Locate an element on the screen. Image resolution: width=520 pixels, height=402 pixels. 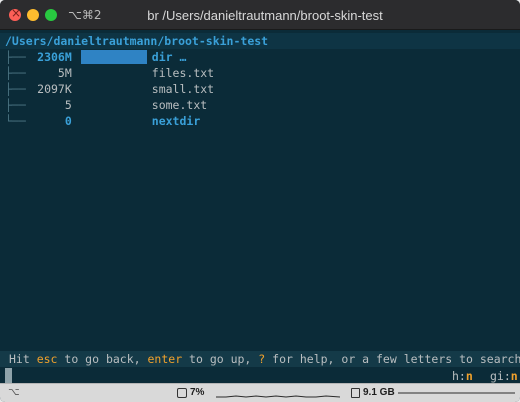
file-name: some.txt is located at coordinates (179, 105).